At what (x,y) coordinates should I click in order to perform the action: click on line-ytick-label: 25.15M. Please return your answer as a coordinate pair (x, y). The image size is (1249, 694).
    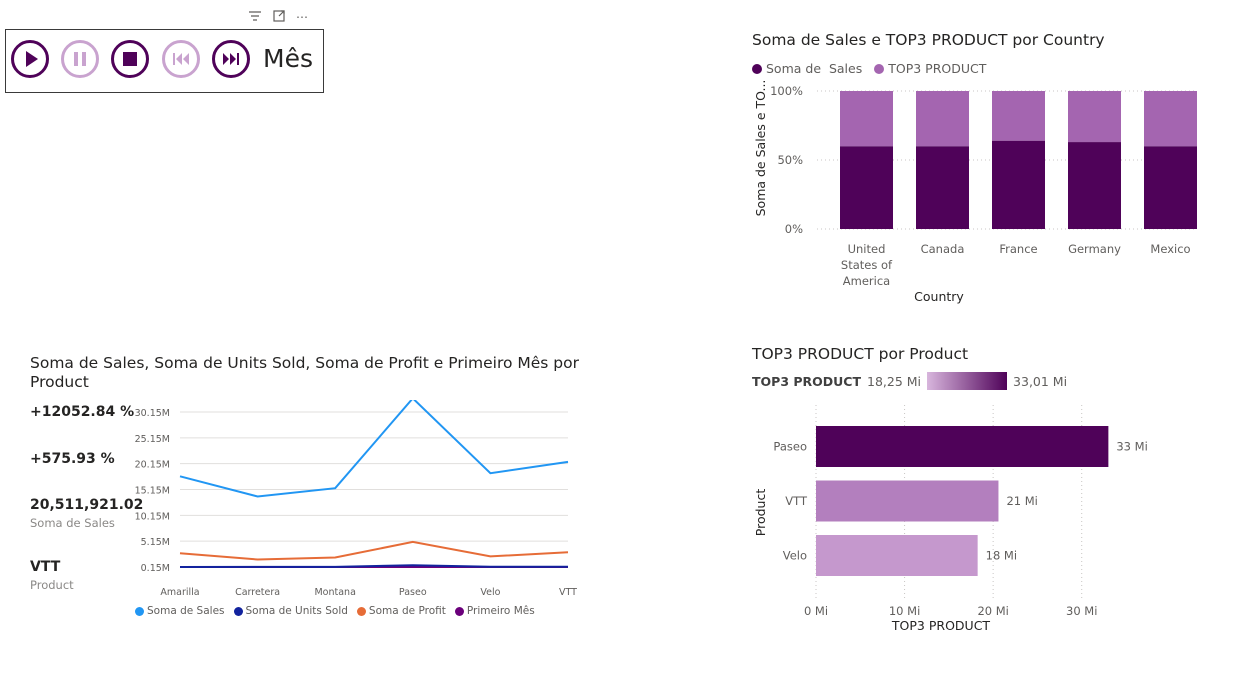
    Looking at the image, I should click on (152, 439).